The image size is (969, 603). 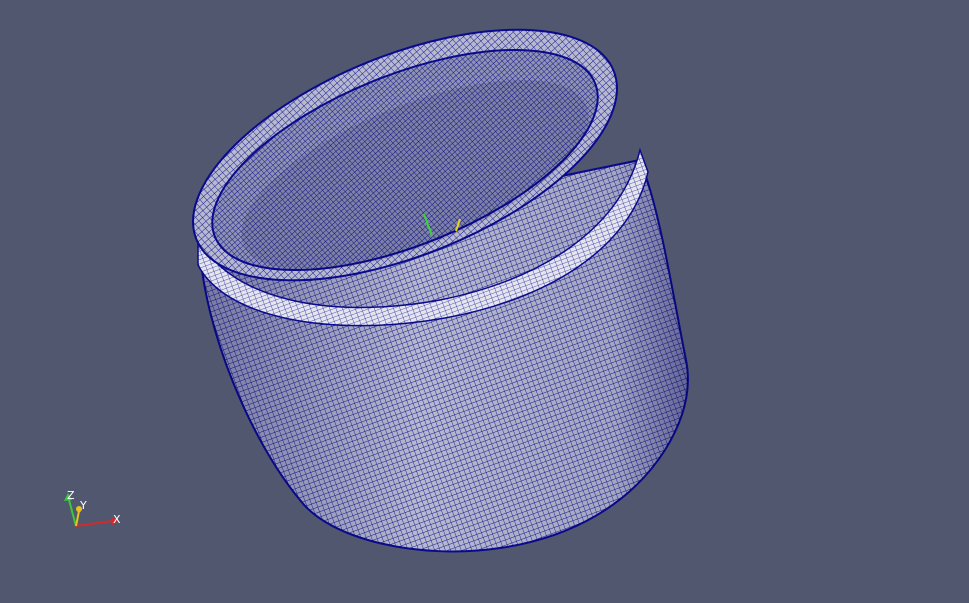 What do you see at coordinates (117, 519) in the screenshot?
I see `x-axis-label: X` at bounding box center [117, 519].